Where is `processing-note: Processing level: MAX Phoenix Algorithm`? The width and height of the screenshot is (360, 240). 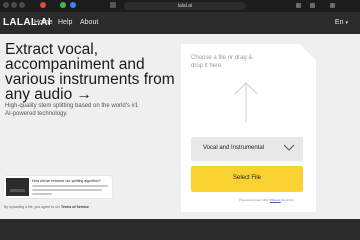
processing-note: Processing level: MAX Phoenix Algorithm is located at coordinates (266, 200).